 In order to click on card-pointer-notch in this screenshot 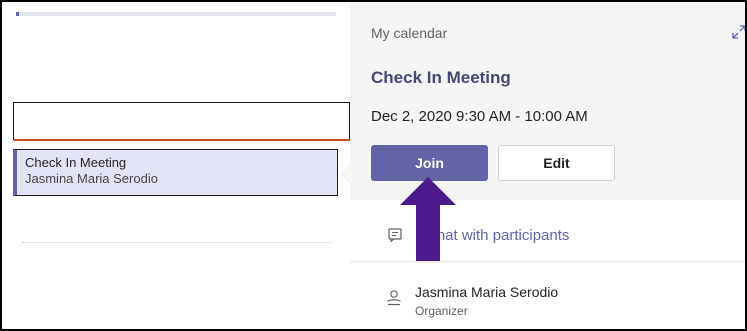, I will do `click(345, 174)`.